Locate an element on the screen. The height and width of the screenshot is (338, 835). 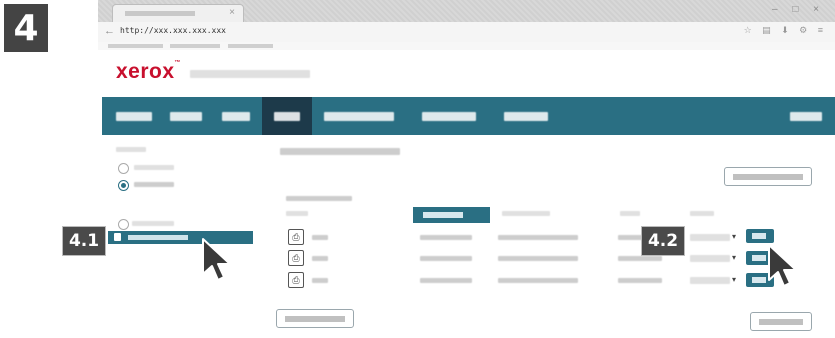
main-navigation is located at coordinates (468, 116).